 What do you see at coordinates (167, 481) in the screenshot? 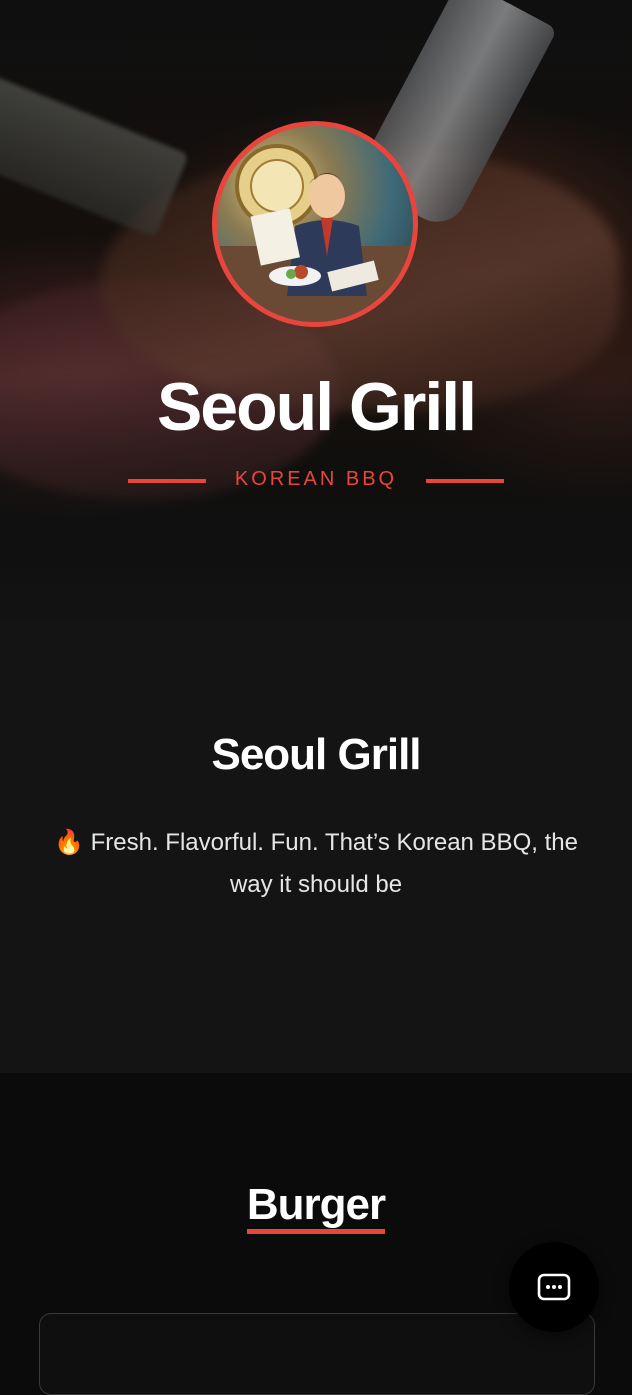
I see `tagline-divider-left` at bounding box center [167, 481].